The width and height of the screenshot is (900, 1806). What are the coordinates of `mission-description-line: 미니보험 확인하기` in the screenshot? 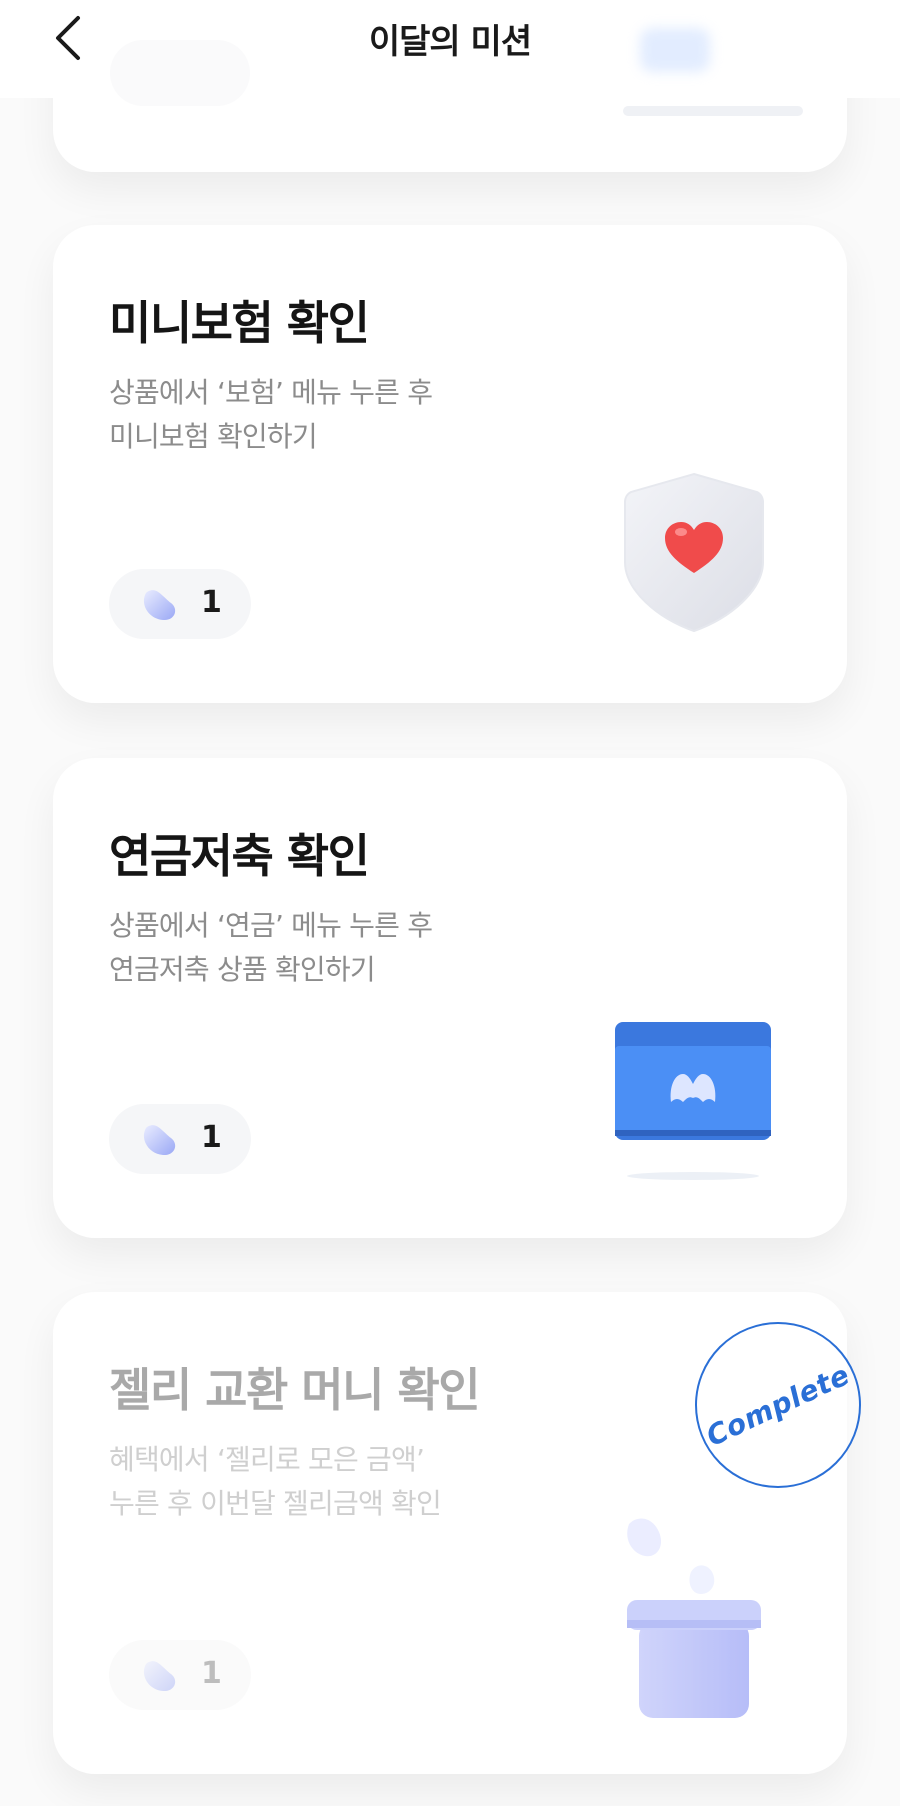 It's located at (213, 436).